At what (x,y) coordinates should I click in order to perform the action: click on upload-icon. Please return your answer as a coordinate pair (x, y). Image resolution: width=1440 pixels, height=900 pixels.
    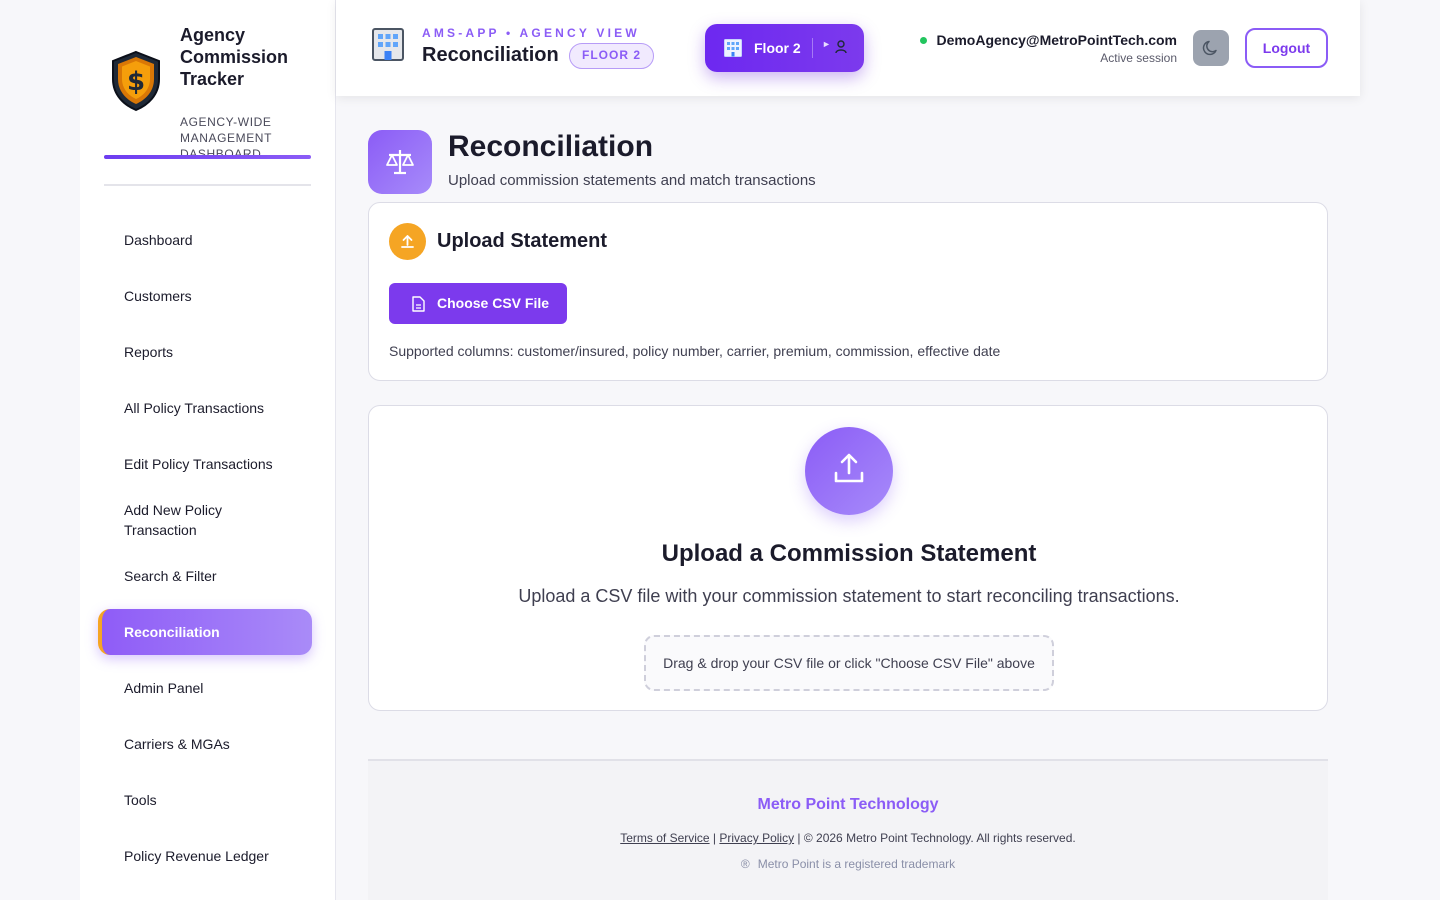
    Looking at the image, I should click on (407, 241).